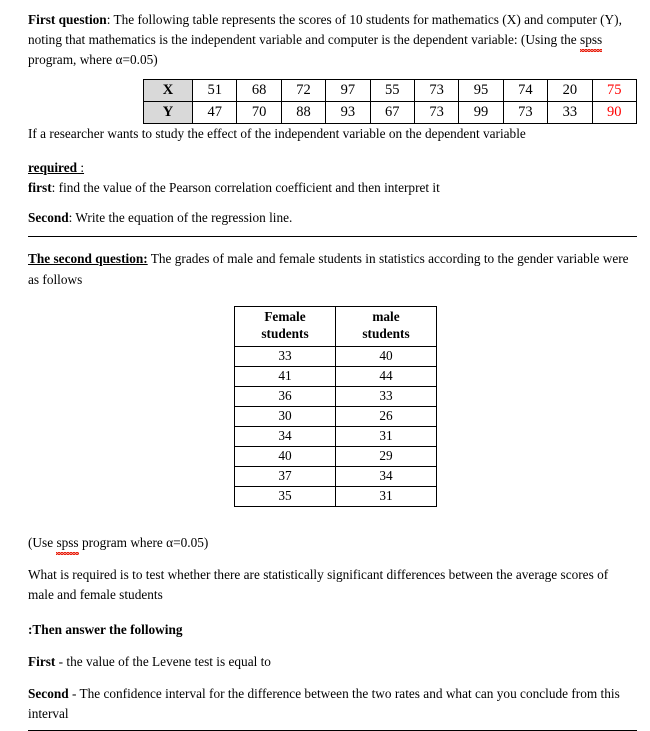 Image resolution: width=650 pixels, height=731 pixels. What do you see at coordinates (42, 661) in the screenshot?
I see `question2-first-label: First` at bounding box center [42, 661].